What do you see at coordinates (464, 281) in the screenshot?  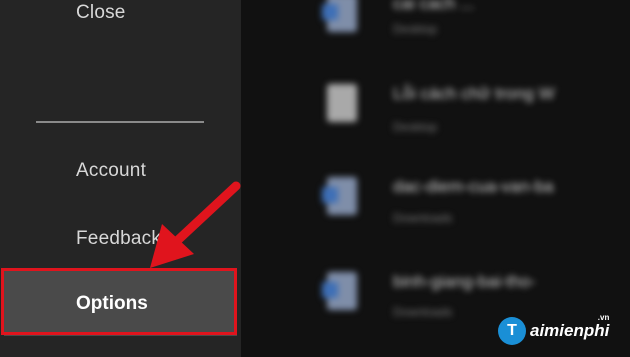 I see `recent-doc-title: binh-giang-bai-tho-` at bounding box center [464, 281].